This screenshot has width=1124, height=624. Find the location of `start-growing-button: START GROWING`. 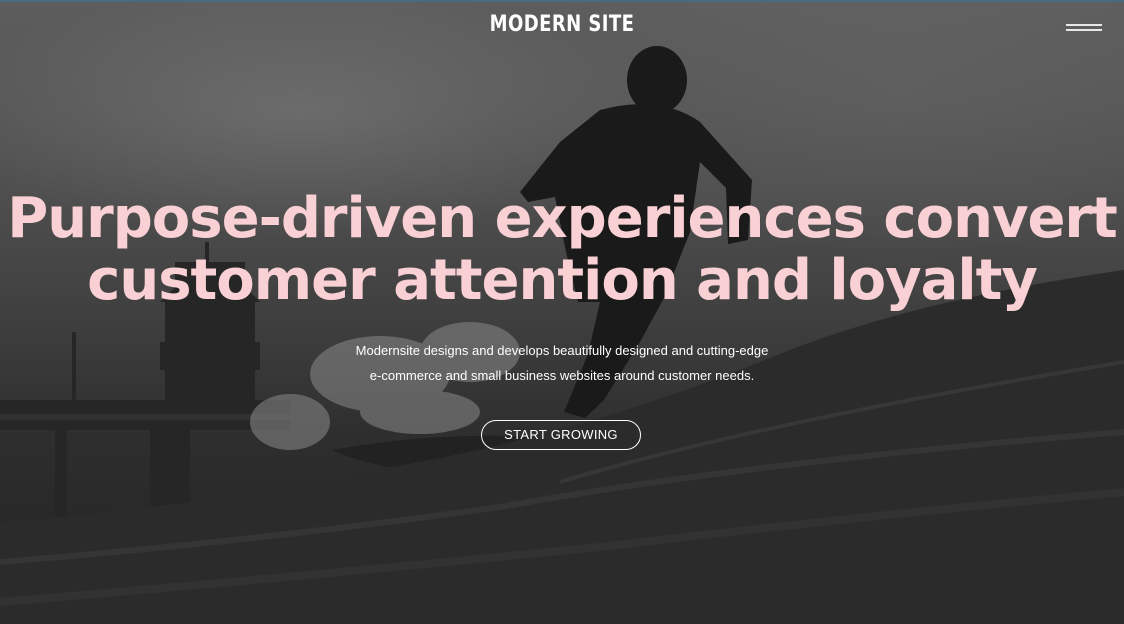

start-growing-button: START GROWING is located at coordinates (561, 435).